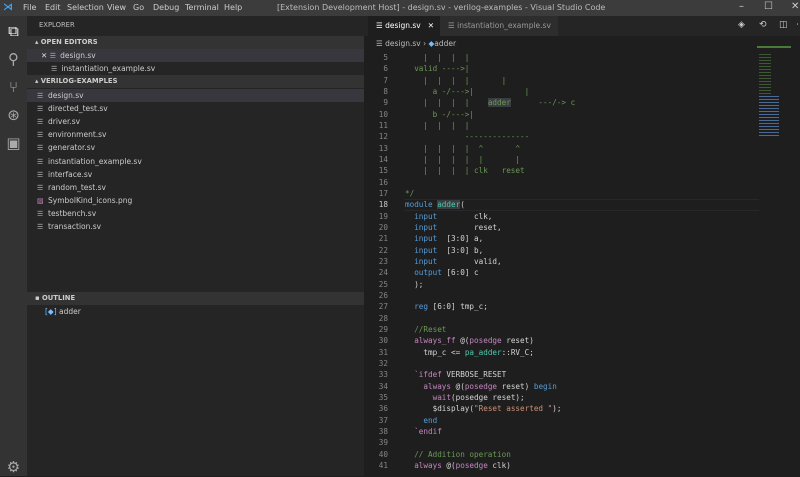 The width and height of the screenshot is (800, 477). Describe the element at coordinates (499, 26) in the screenshot. I see `tab-instantiation-example: ☰ instantiation_example.sv` at that location.